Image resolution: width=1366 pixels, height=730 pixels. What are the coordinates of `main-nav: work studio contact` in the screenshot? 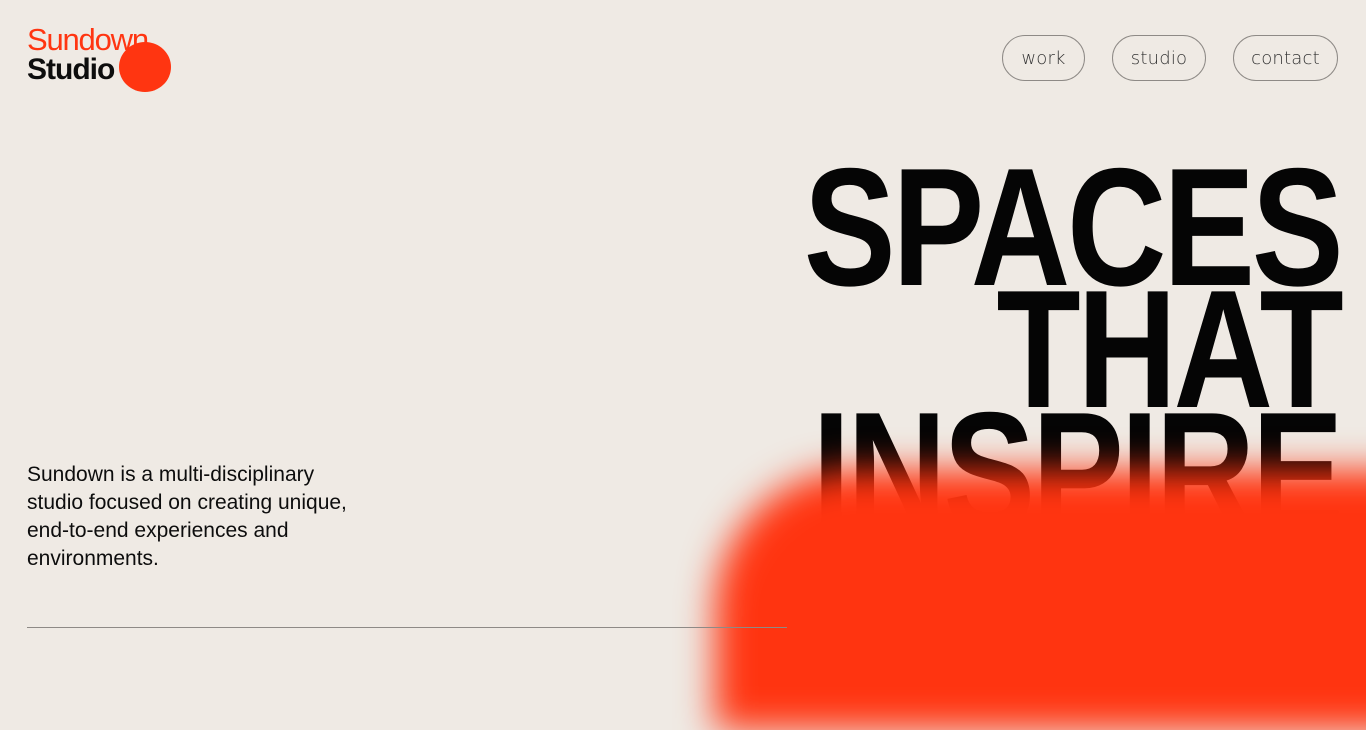 It's located at (1170, 58).